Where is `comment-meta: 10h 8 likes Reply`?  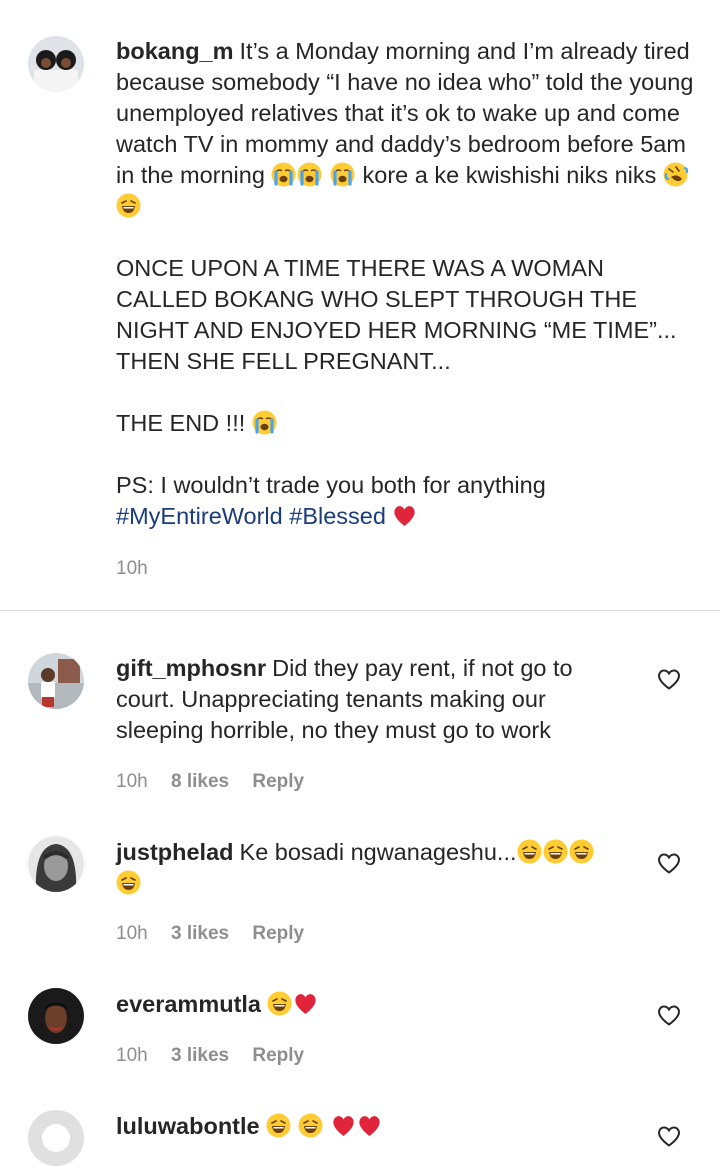
comment-meta: 10h 8 likes Reply is located at coordinates (219, 782).